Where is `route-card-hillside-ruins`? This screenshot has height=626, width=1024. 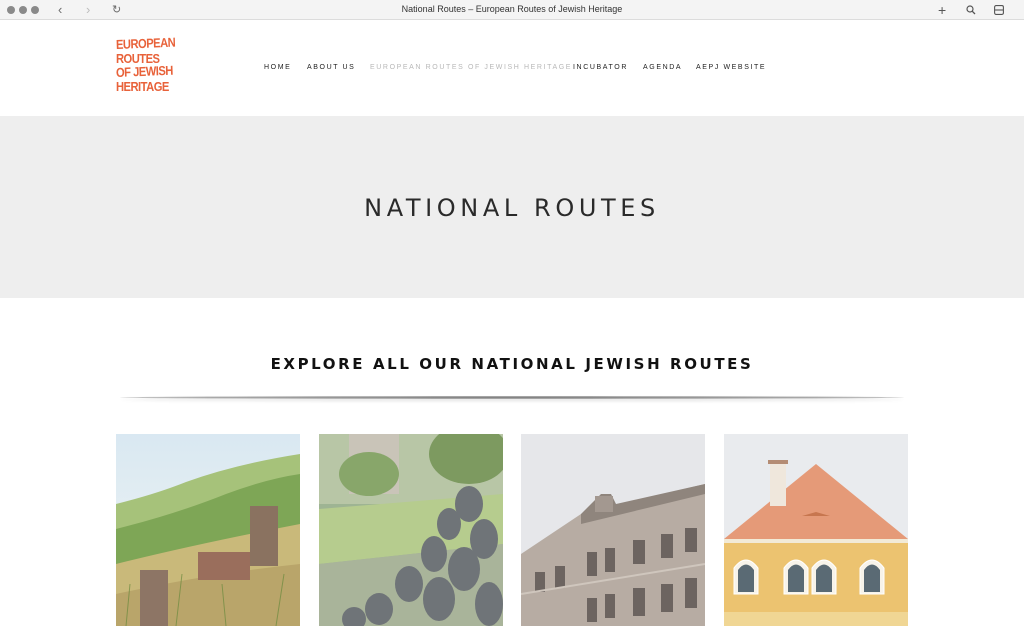
route-card-hillside-ruins is located at coordinates (208, 530).